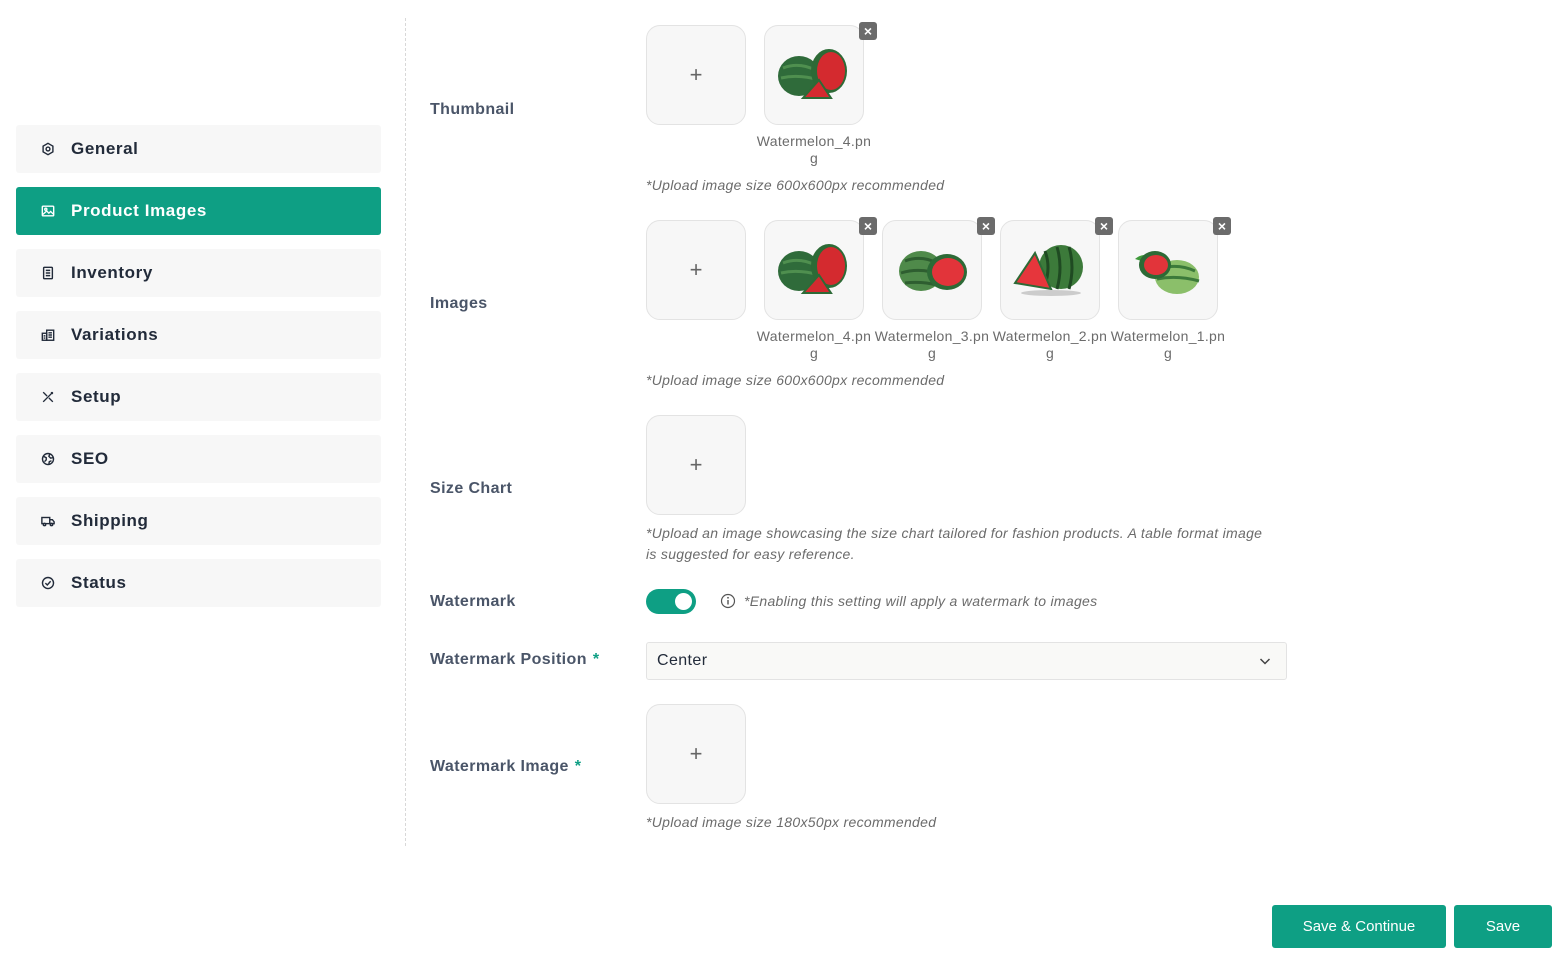 The width and height of the screenshot is (1567, 963). I want to click on section-divider, so click(405, 432).